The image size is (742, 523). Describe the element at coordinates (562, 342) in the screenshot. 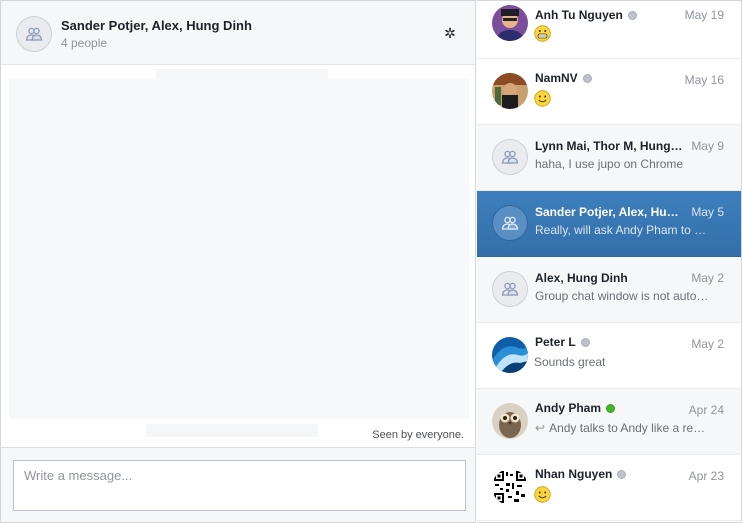

I see `conversation-name: Peter L` at that location.